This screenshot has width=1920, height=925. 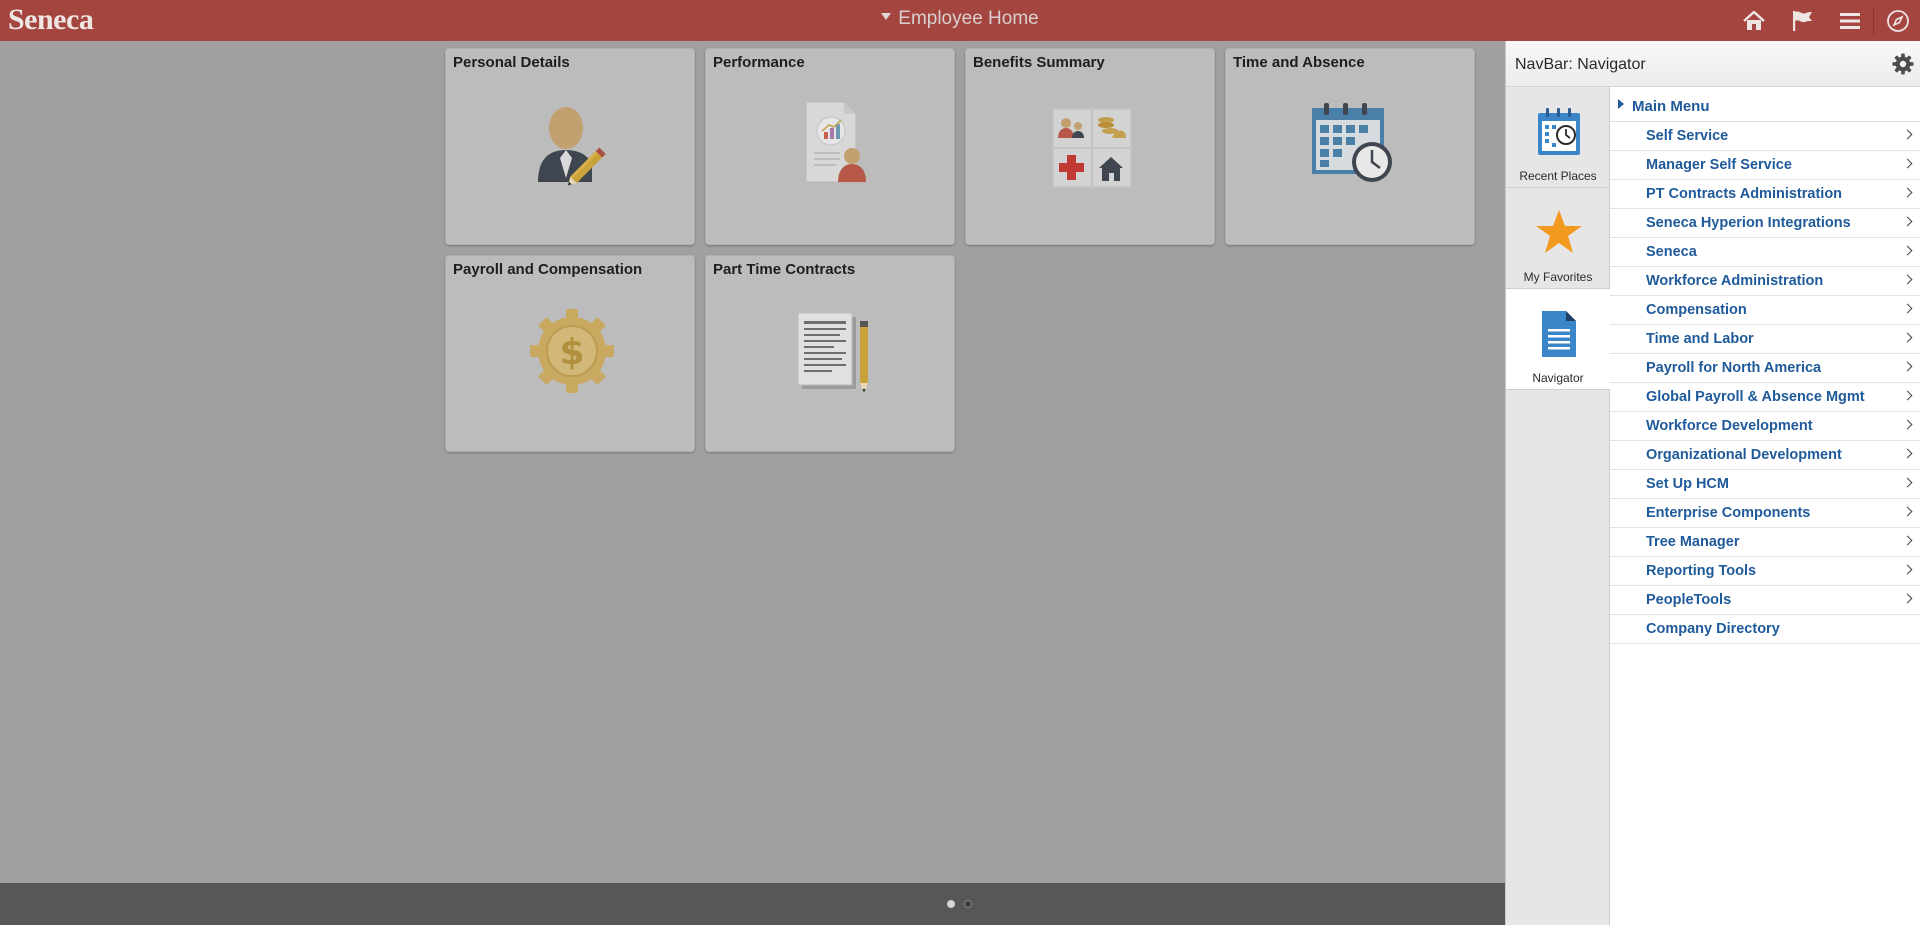 I want to click on nav-item-payroll-for-north-america: Payroll for North America, so click(x=1765, y=368).